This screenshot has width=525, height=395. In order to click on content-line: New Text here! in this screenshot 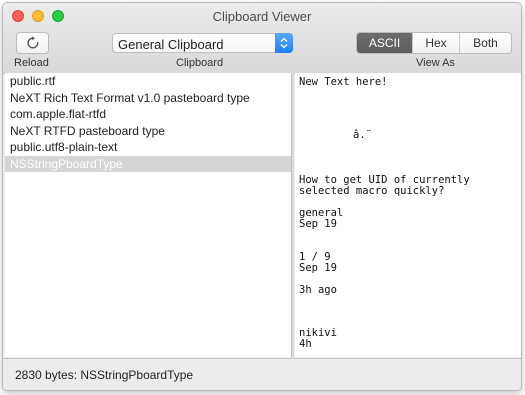, I will do `click(343, 82)`.